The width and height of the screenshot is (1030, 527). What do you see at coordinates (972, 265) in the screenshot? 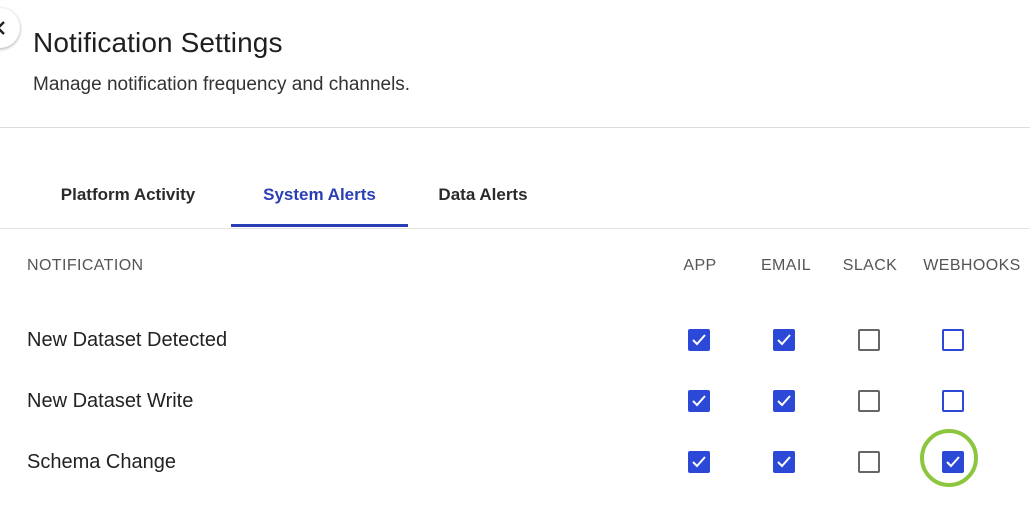
I see `column-header-webhooks: WEBHOOKS` at bounding box center [972, 265].